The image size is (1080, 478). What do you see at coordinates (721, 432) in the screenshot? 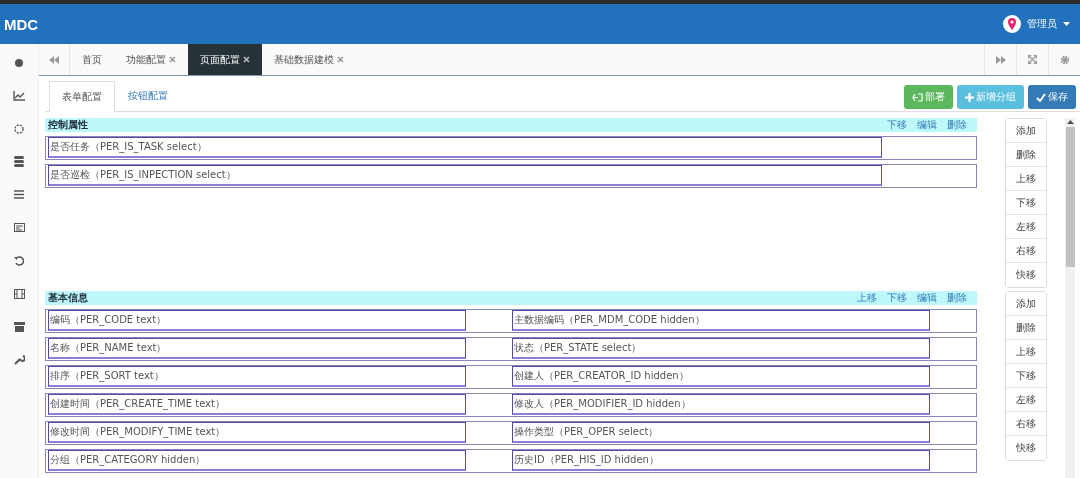
I see `form-field: 操作类型（PER_OPER select）` at bounding box center [721, 432].